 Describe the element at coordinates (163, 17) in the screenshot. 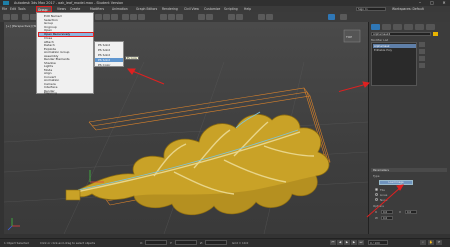

I see `snap-icon` at that location.